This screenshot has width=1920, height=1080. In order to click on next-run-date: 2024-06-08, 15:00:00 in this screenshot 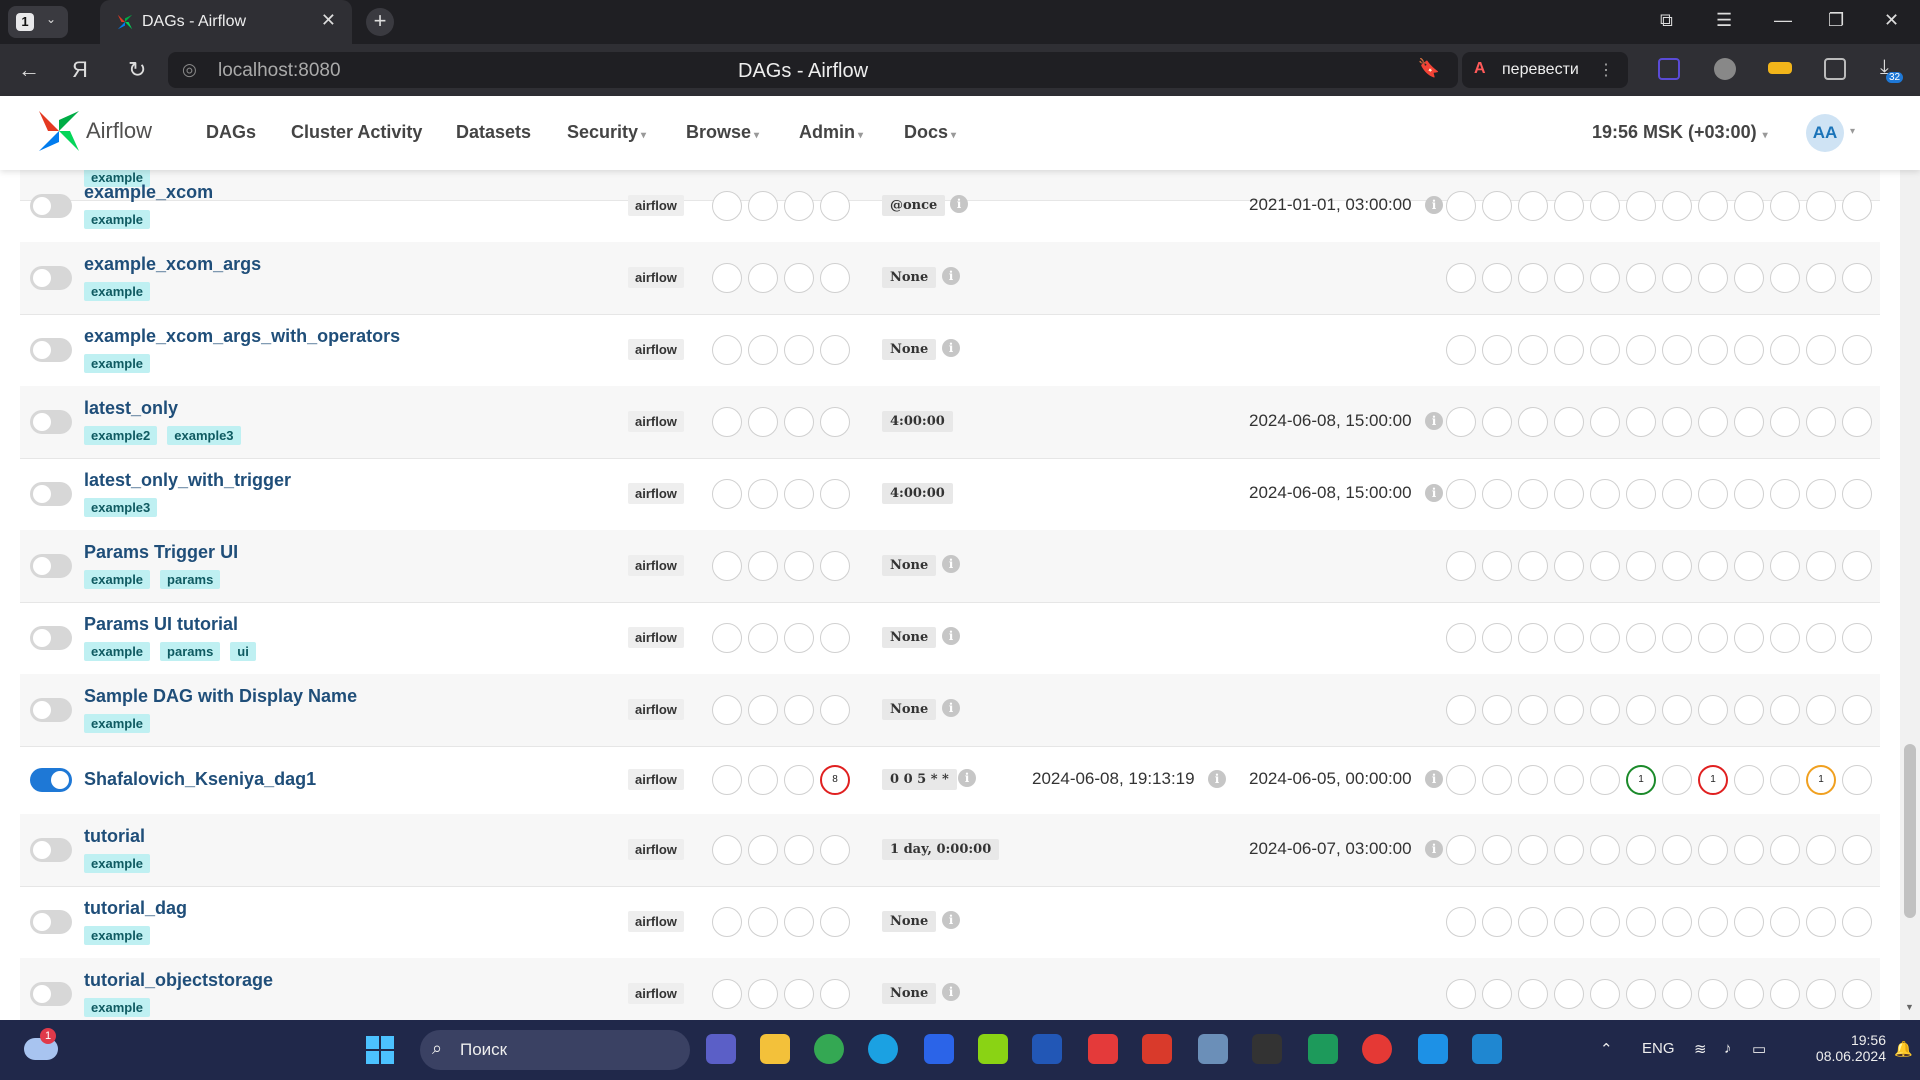, I will do `click(1330, 421)`.